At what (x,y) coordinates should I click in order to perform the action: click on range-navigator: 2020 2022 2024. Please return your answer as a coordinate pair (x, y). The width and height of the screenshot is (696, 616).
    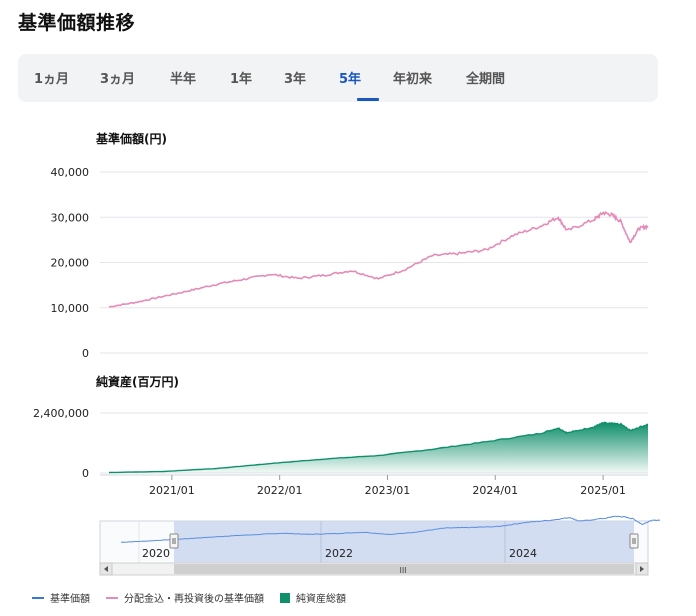
    Looking at the image, I should click on (380, 539).